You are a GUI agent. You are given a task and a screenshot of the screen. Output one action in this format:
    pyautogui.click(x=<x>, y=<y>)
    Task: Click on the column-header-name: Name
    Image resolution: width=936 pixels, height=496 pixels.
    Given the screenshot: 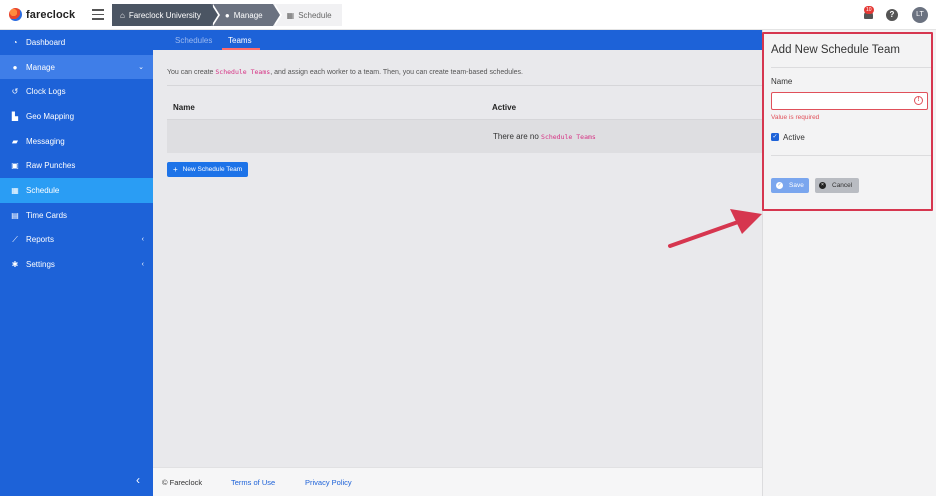 What is the action you would take?
    pyautogui.click(x=184, y=107)
    